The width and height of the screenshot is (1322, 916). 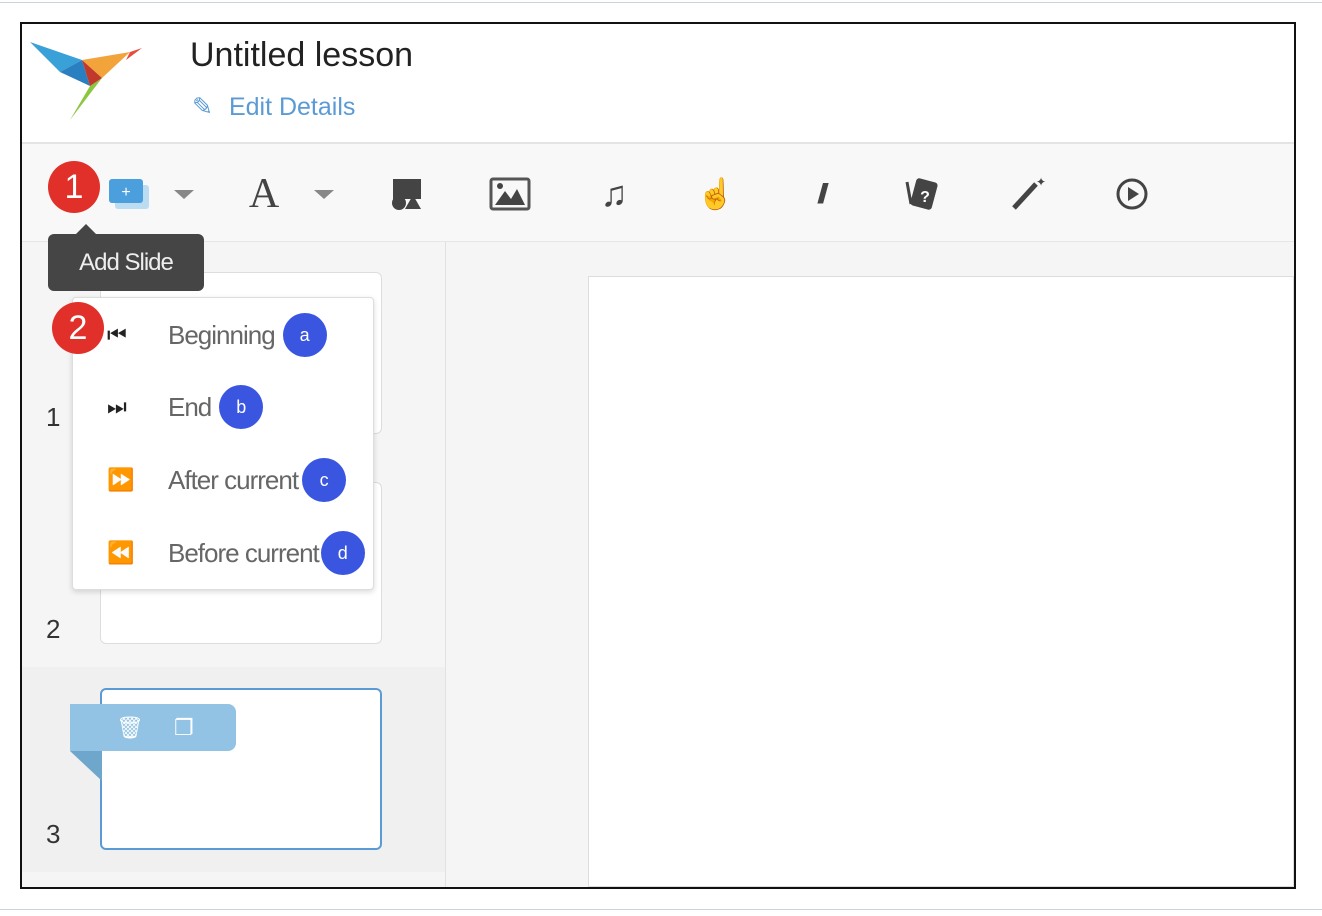 I want to click on annotation-badge: c, so click(x=324, y=480).